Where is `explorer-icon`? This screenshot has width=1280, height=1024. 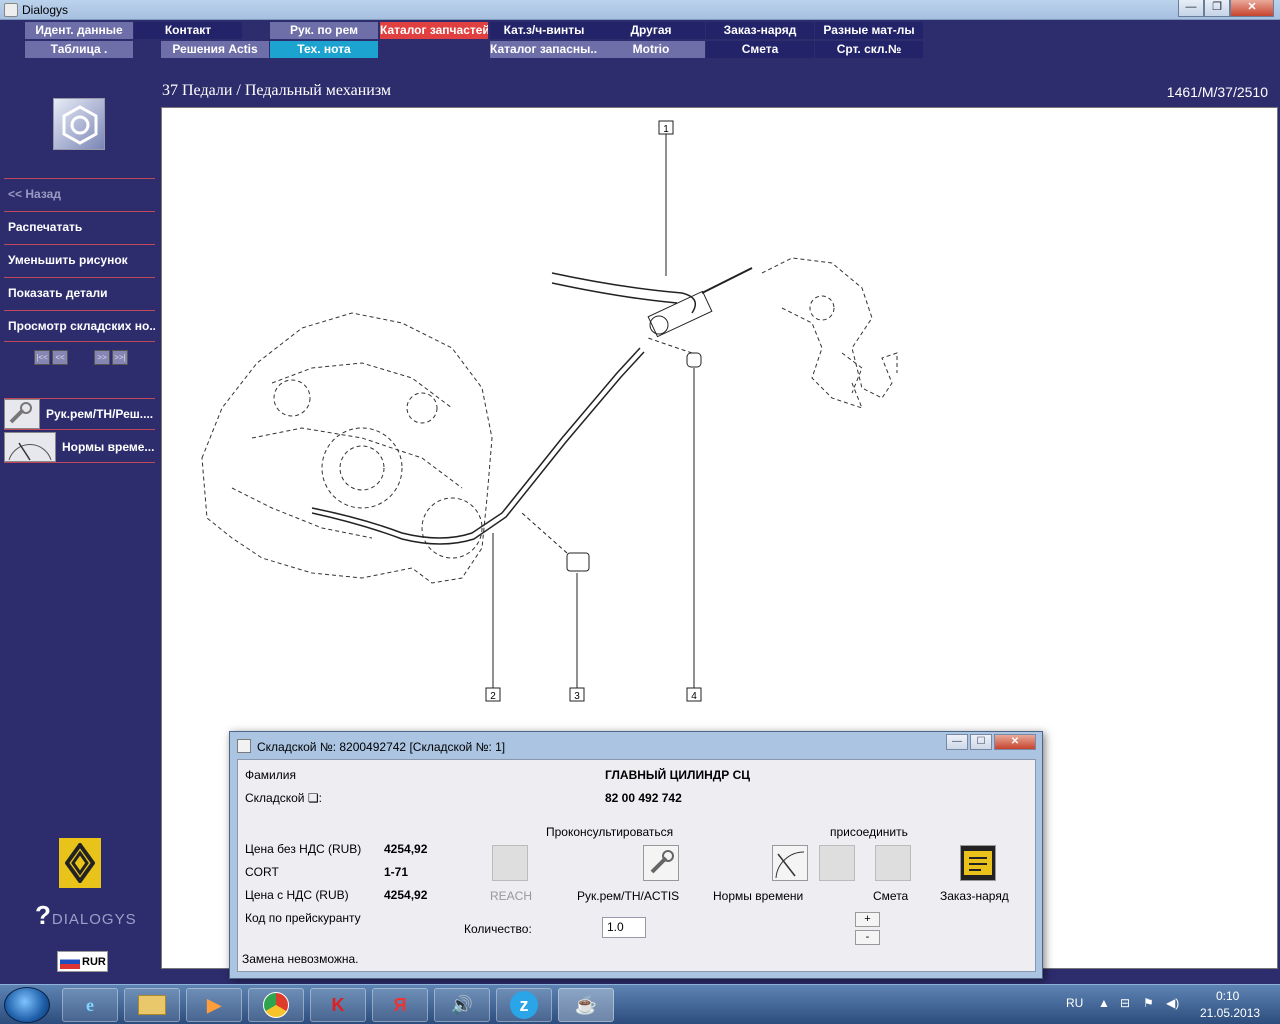 explorer-icon is located at coordinates (152, 1005).